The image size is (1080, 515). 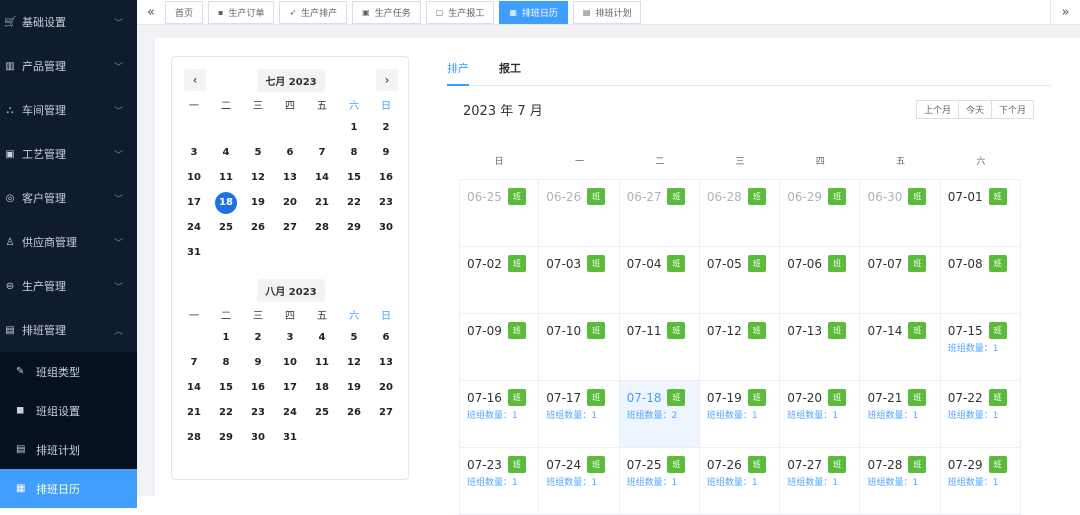 What do you see at coordinates (151, 12) in the screenshot?
I see `tabs-scroll-left-icon: «` at bounding box center [151, 12].